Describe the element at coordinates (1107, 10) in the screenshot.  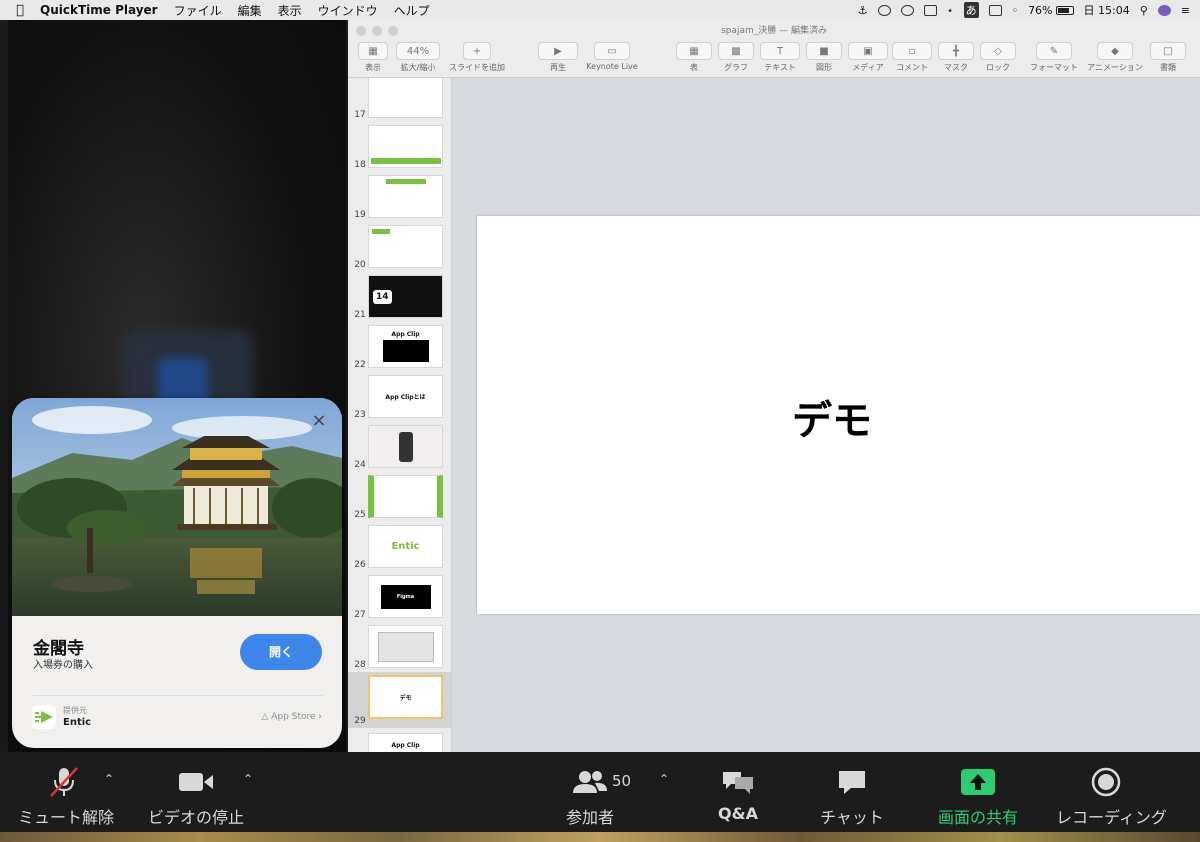
I see `clock: 日 15:04` at that location.